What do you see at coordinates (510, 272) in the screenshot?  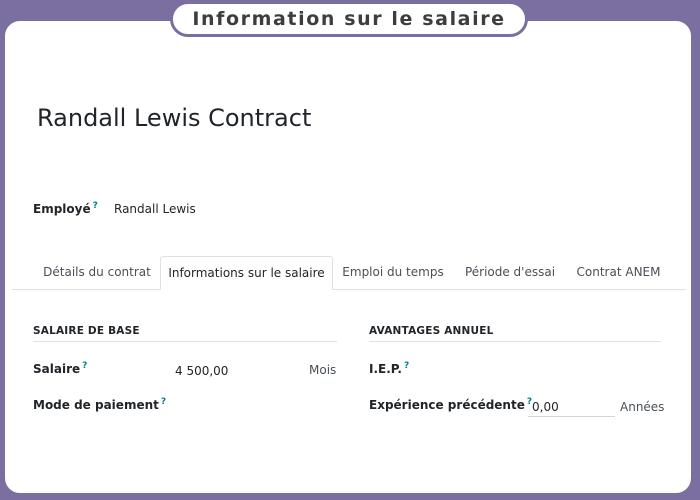 I see `tab-trial-period: Période d'essai` at bounding box center [510, 272].